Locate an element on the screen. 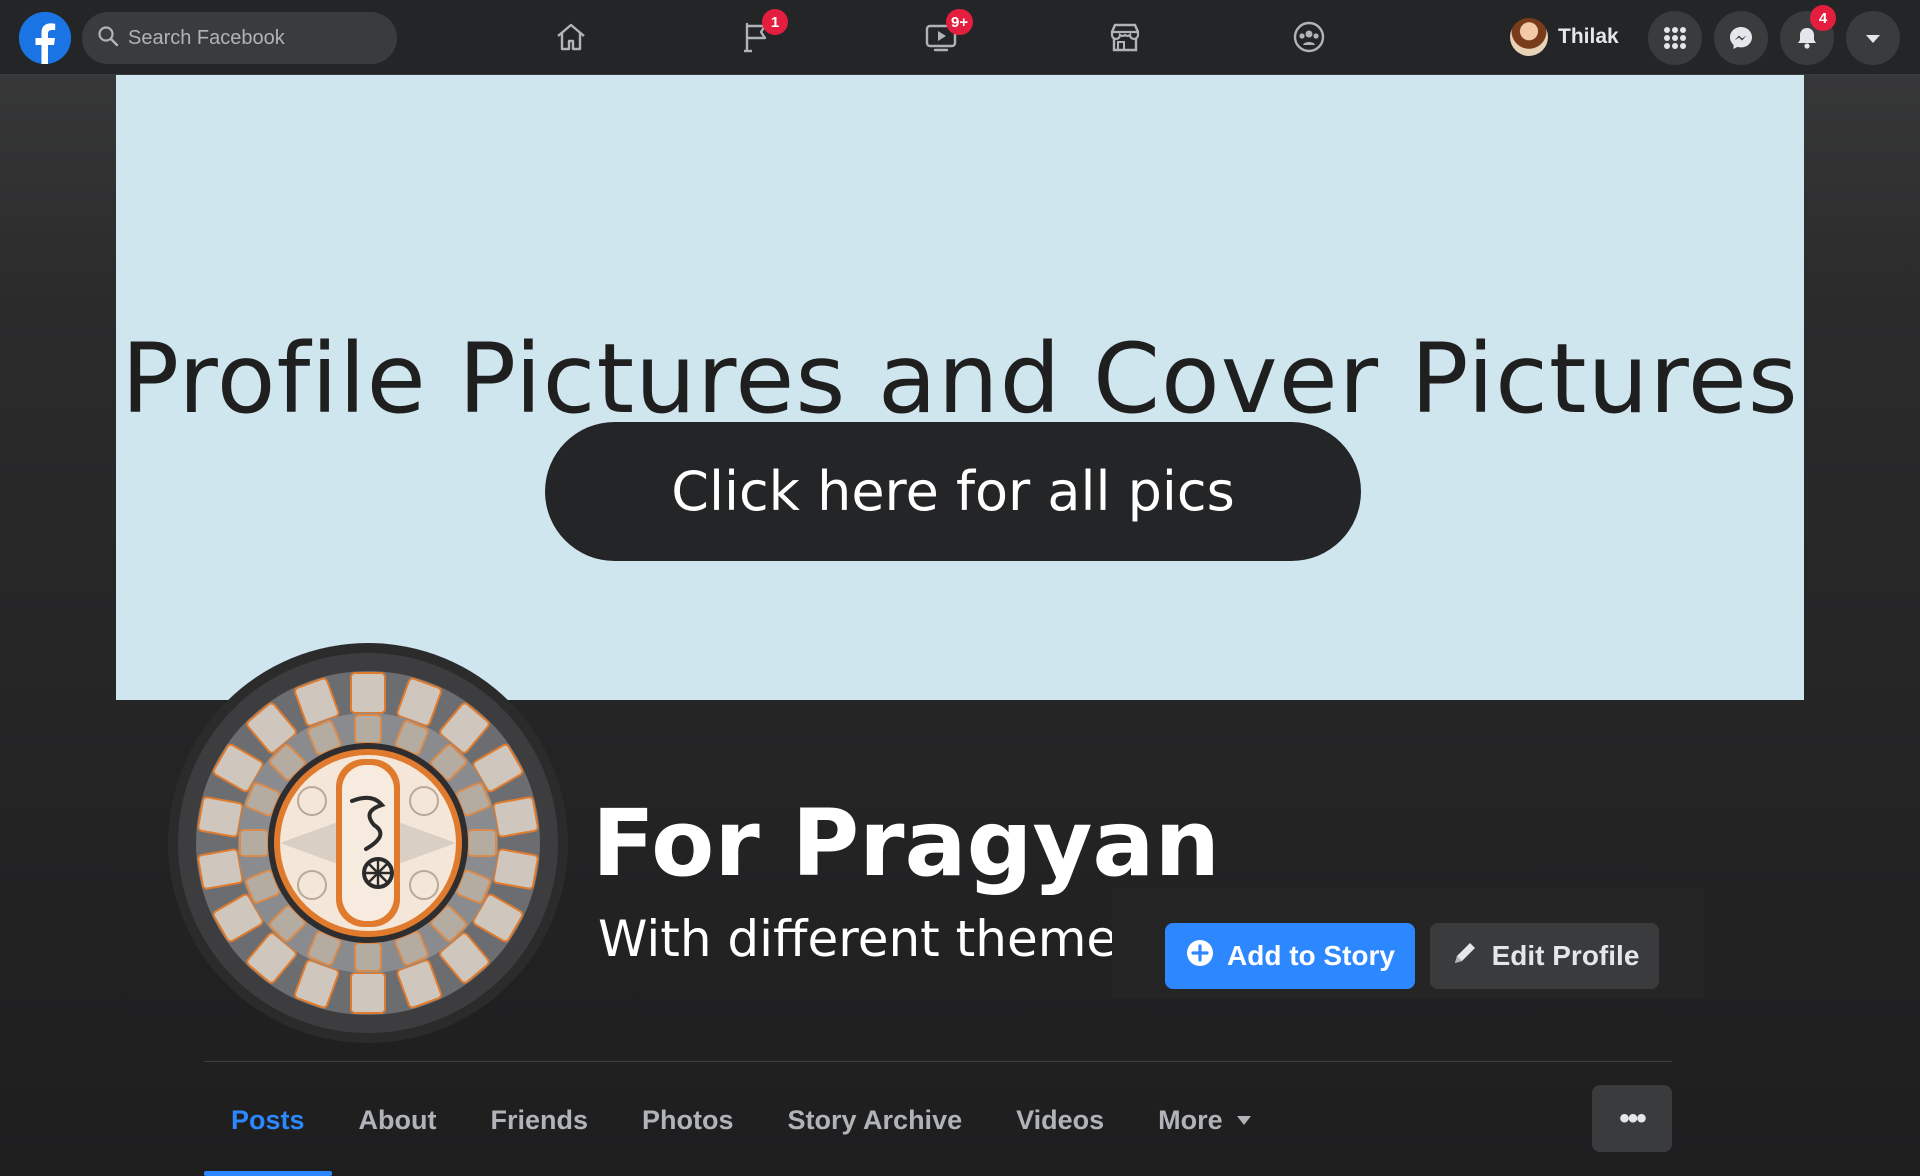  profile-picture is located at coordinates (368, 843).